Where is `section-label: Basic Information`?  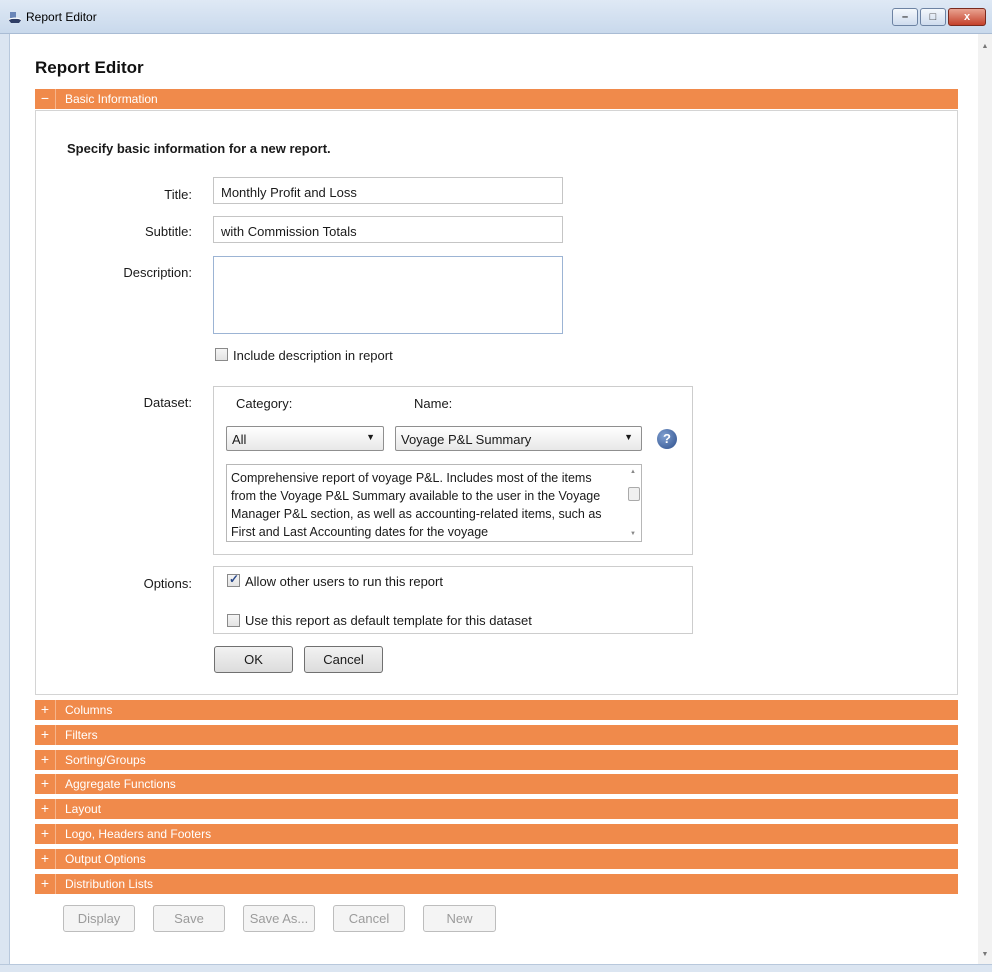
section-label: Basic Information is located at coordinates (111, 99).